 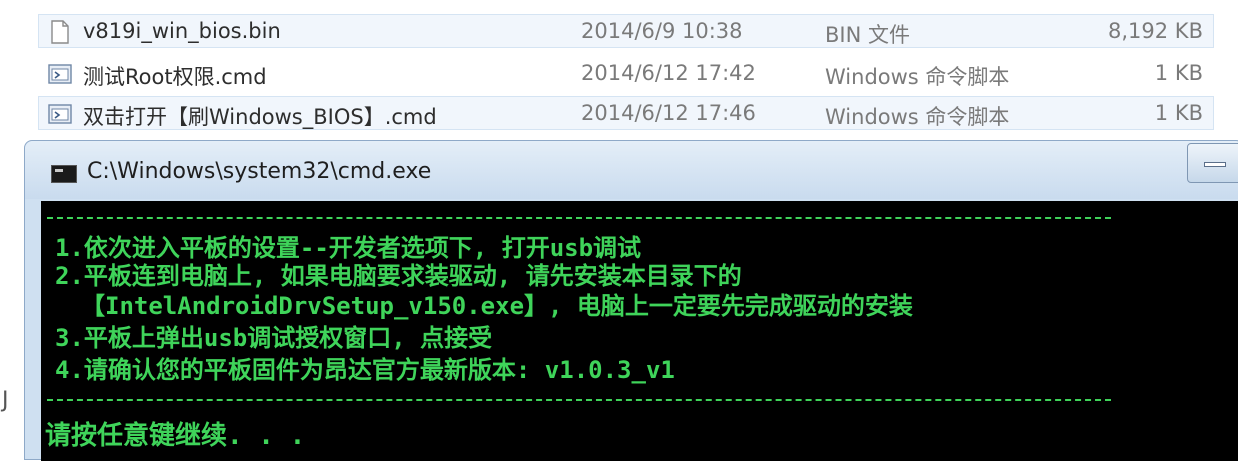 I want to click on minimize-button, so click(x=1212, y=163).